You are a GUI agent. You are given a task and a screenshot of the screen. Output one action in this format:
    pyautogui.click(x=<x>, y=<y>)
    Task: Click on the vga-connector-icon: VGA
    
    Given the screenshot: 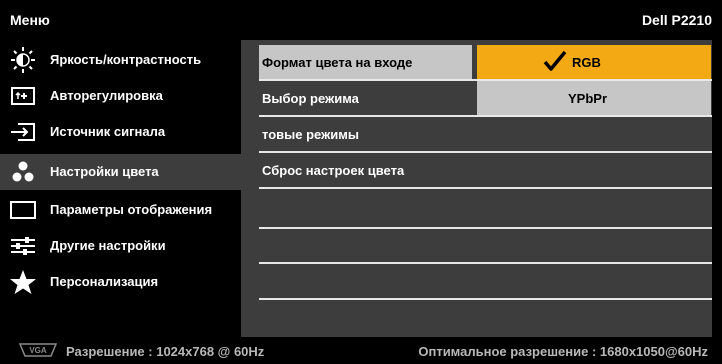 What is the action you would take?
    pyautogui.click(x=38, y=350)
    